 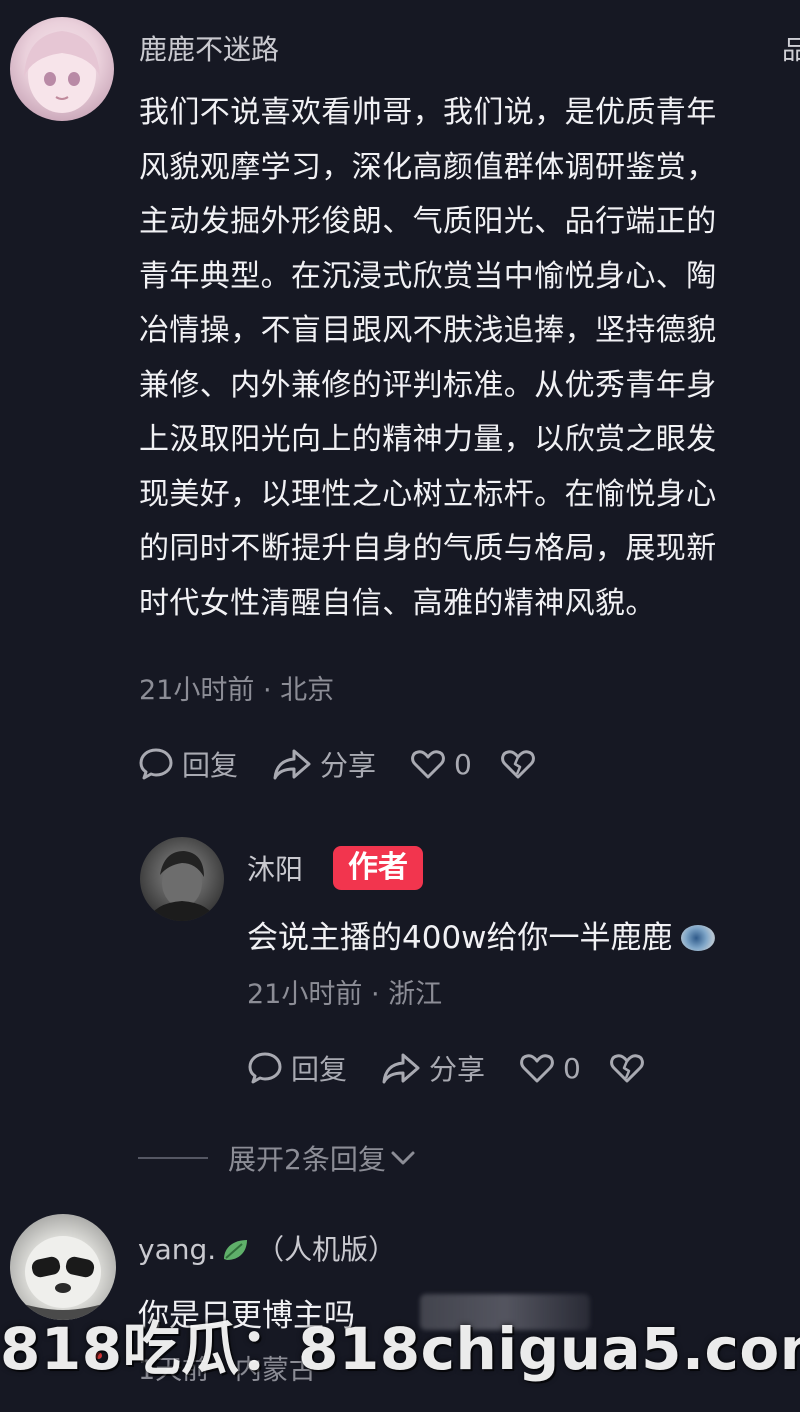 What do you see at coordinates (177, 1249) in the screenshot?
I see `username-prefix: yang.` at bounding box center [177, 1249].